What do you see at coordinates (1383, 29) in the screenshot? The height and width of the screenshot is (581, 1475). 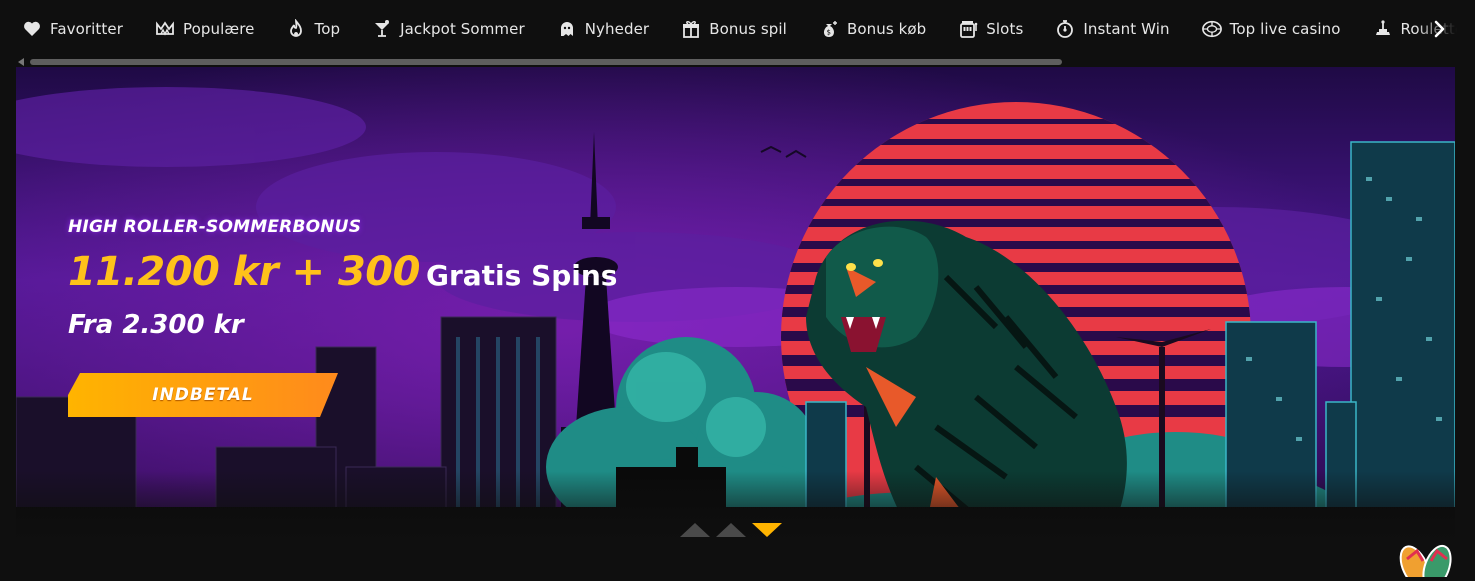 I see `roulette-icon` at bounding box center [1383, 29].